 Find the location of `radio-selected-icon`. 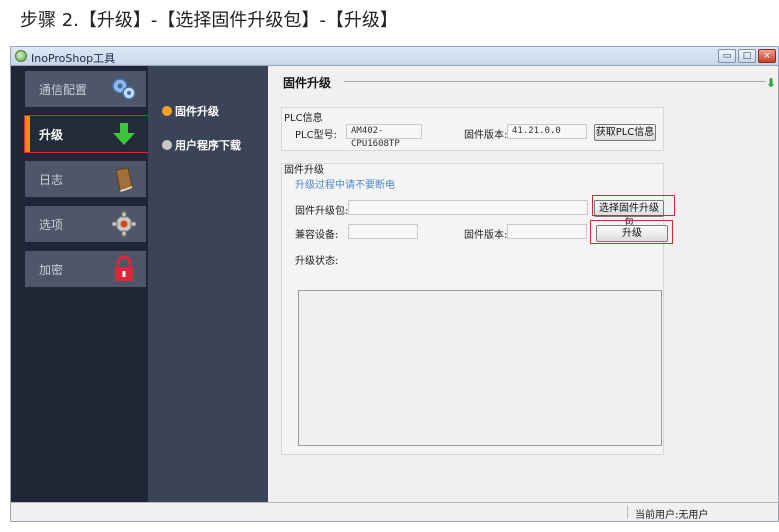

radio-selected-icon is located at coordinates (167, 111).